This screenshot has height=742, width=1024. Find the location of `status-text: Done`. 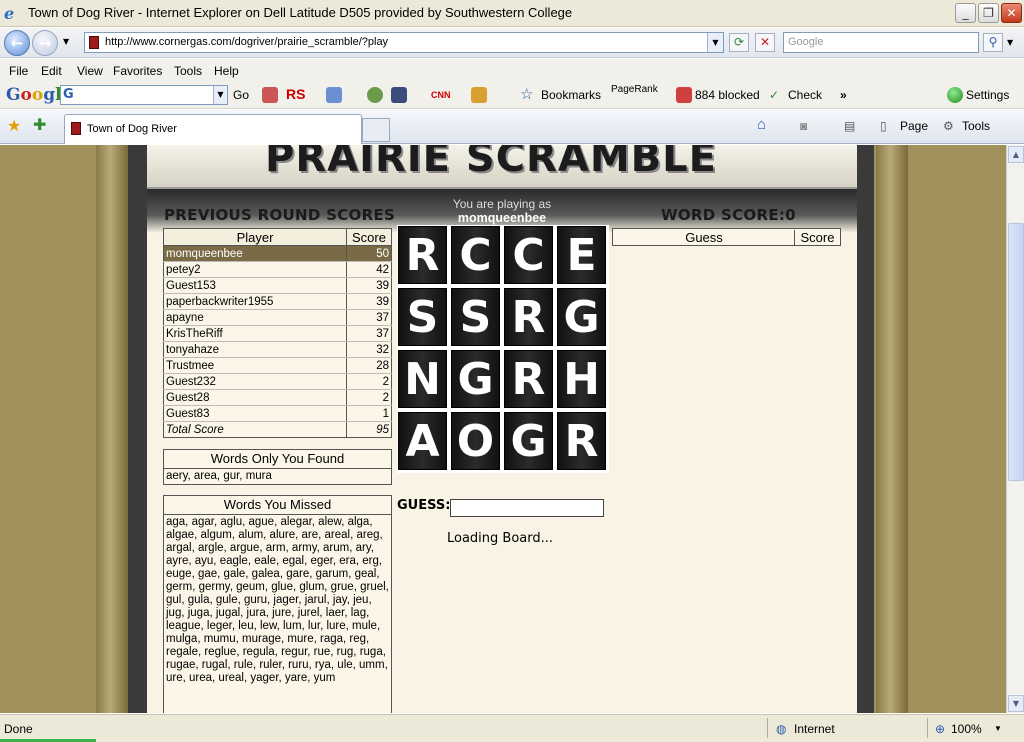

status-text: Done is located at coordinates (18, 729).